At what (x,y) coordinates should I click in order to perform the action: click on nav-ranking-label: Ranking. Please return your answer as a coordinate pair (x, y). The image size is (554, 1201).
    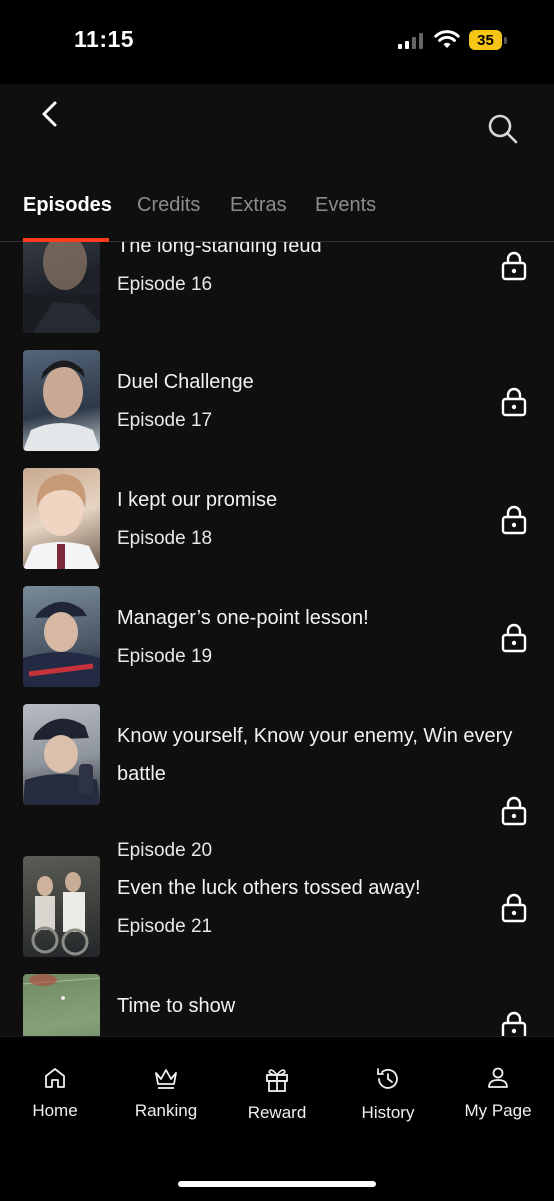
    Looking at the image, I should click on (166, 1110).